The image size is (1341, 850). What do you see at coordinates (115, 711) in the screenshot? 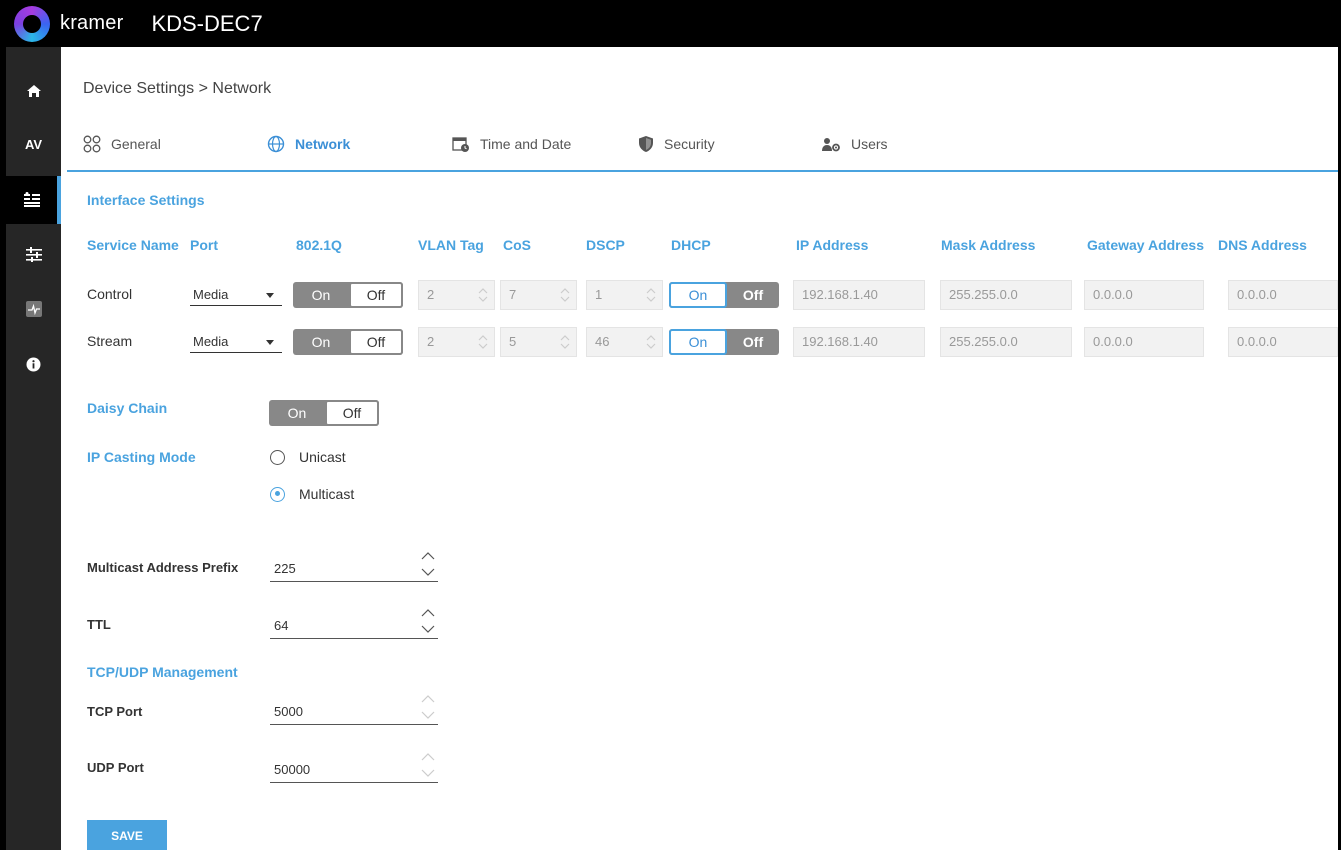
I see `tcp-port-label: TCP Port` at bounding box center [115, 711].